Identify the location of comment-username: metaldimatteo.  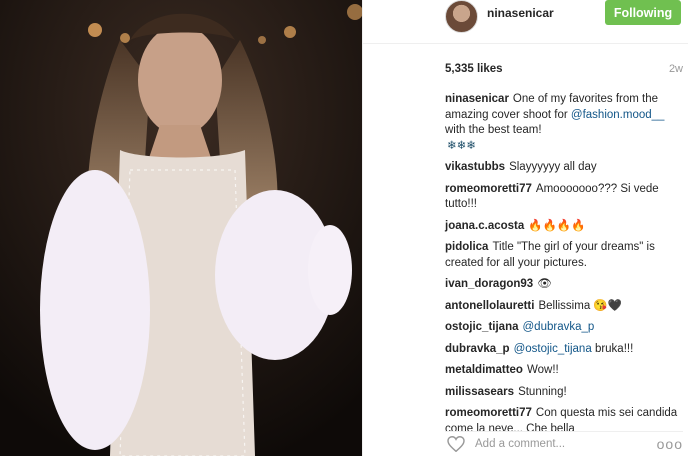
(484, 370).